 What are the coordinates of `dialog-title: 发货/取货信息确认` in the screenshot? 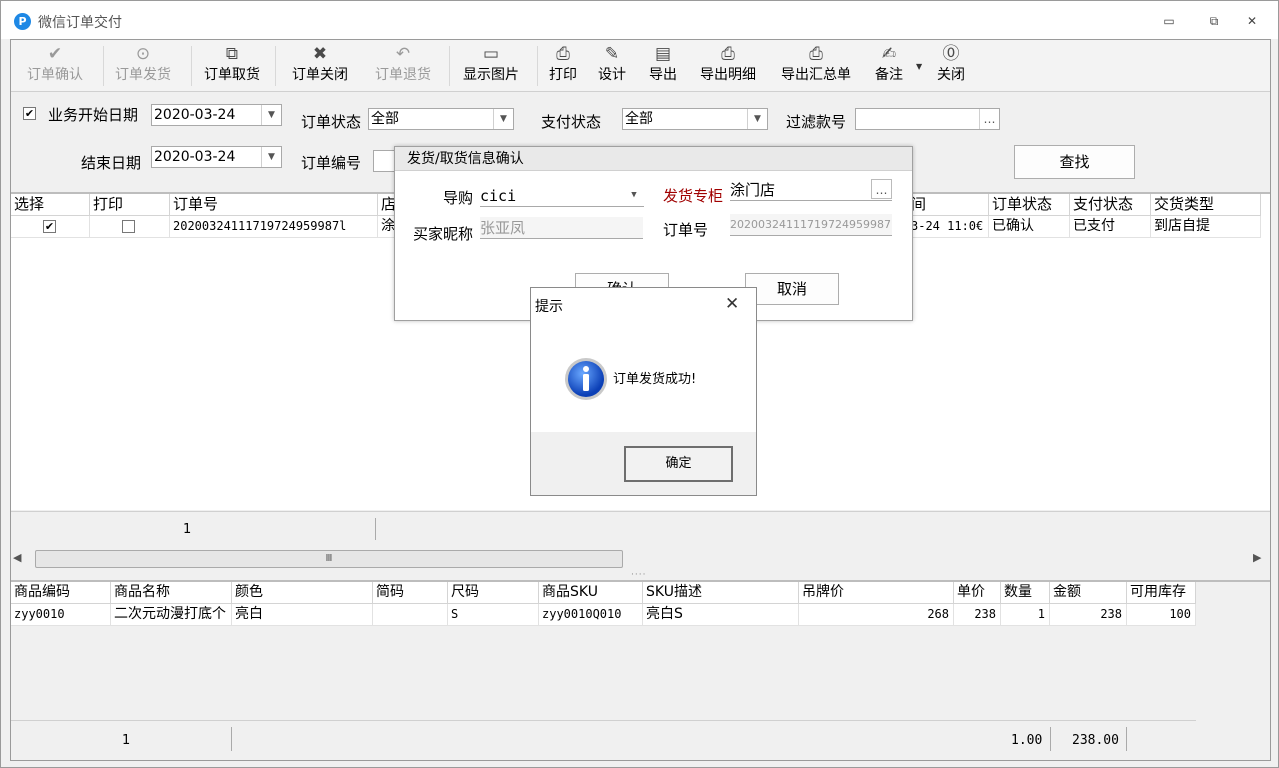 It's located at (653, 159).